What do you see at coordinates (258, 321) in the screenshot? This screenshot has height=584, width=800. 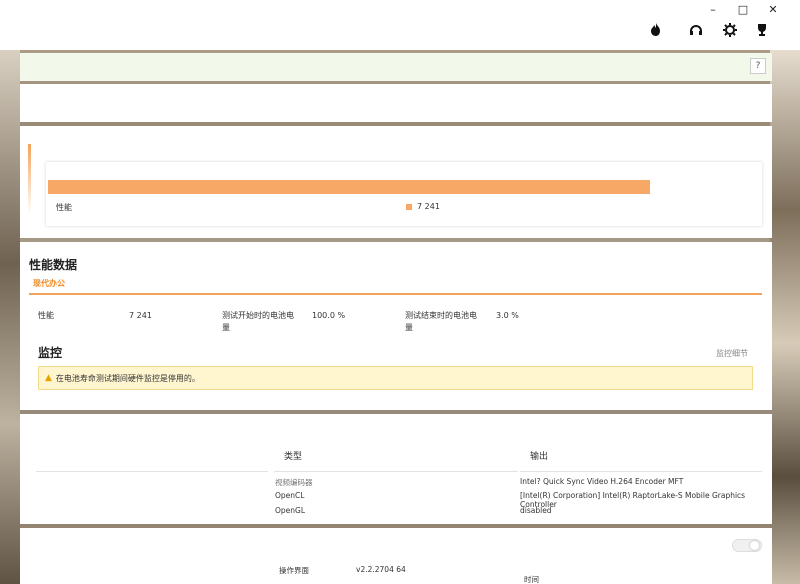 I see `row-label: 测试开始时的电池电量` at bounding box center [258, 321].